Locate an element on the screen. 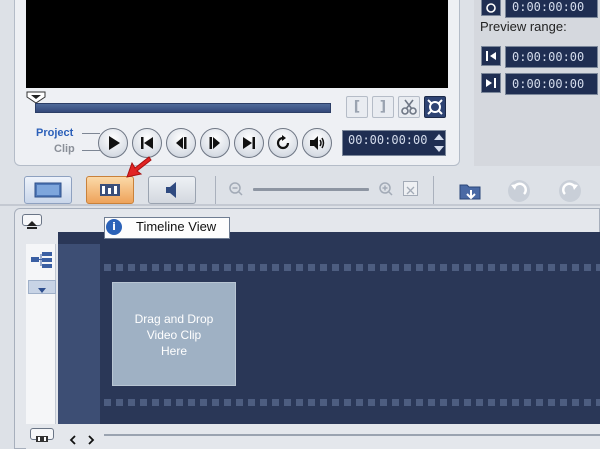 This screenshot has width=600, height=449. scroll-left-button is located at coordinates (73, 437).